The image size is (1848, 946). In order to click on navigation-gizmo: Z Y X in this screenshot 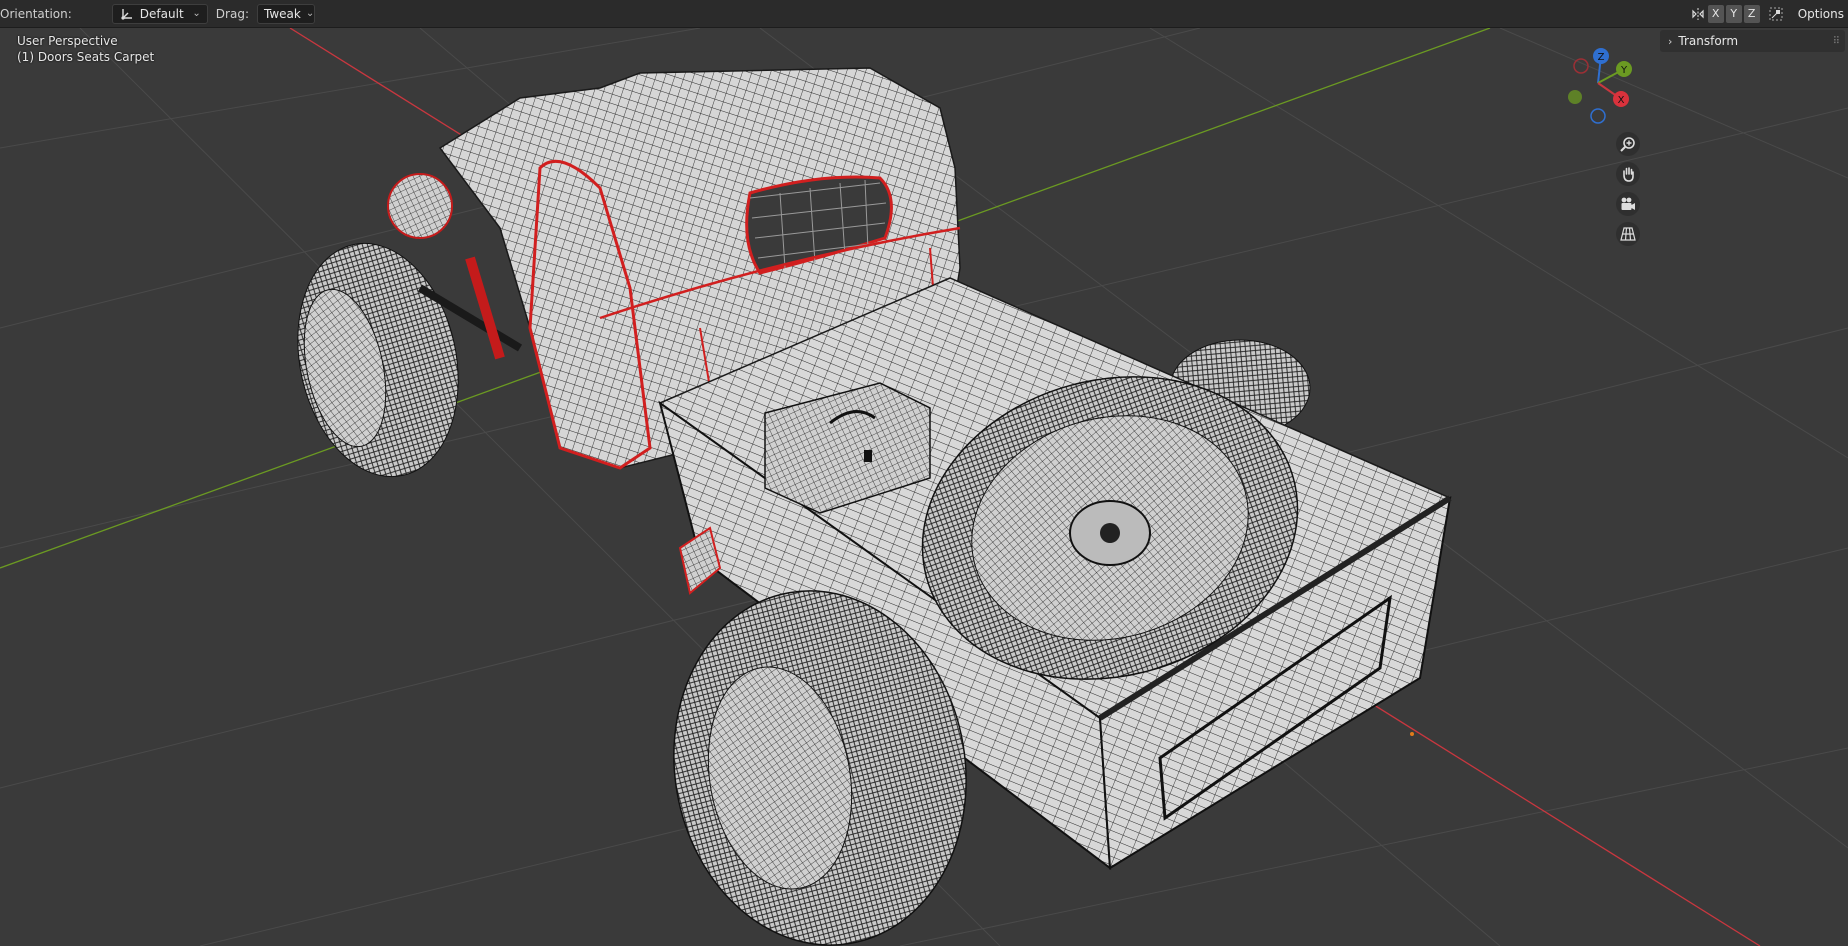, I will do `click(1598, 83)`.